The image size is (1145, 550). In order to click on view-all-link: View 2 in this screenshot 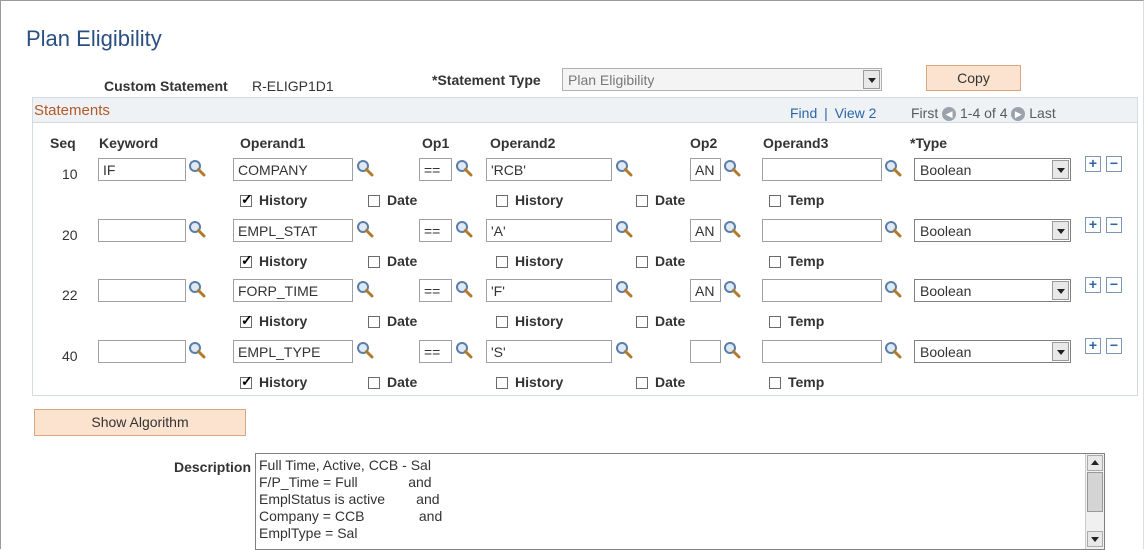, I will do `click(856, 113)`.